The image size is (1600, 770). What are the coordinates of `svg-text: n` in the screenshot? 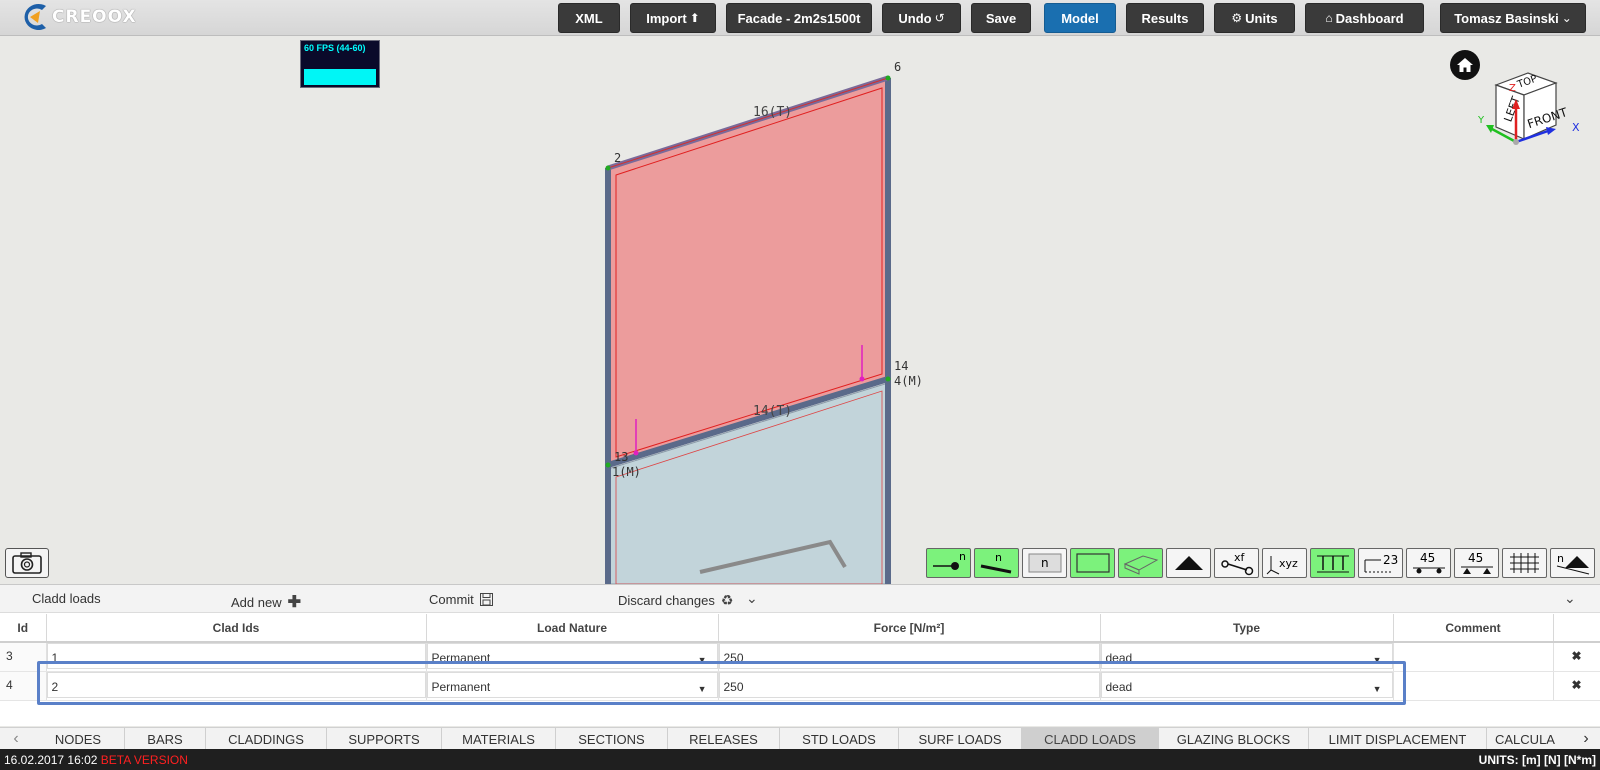 It's located at (1560, 558).